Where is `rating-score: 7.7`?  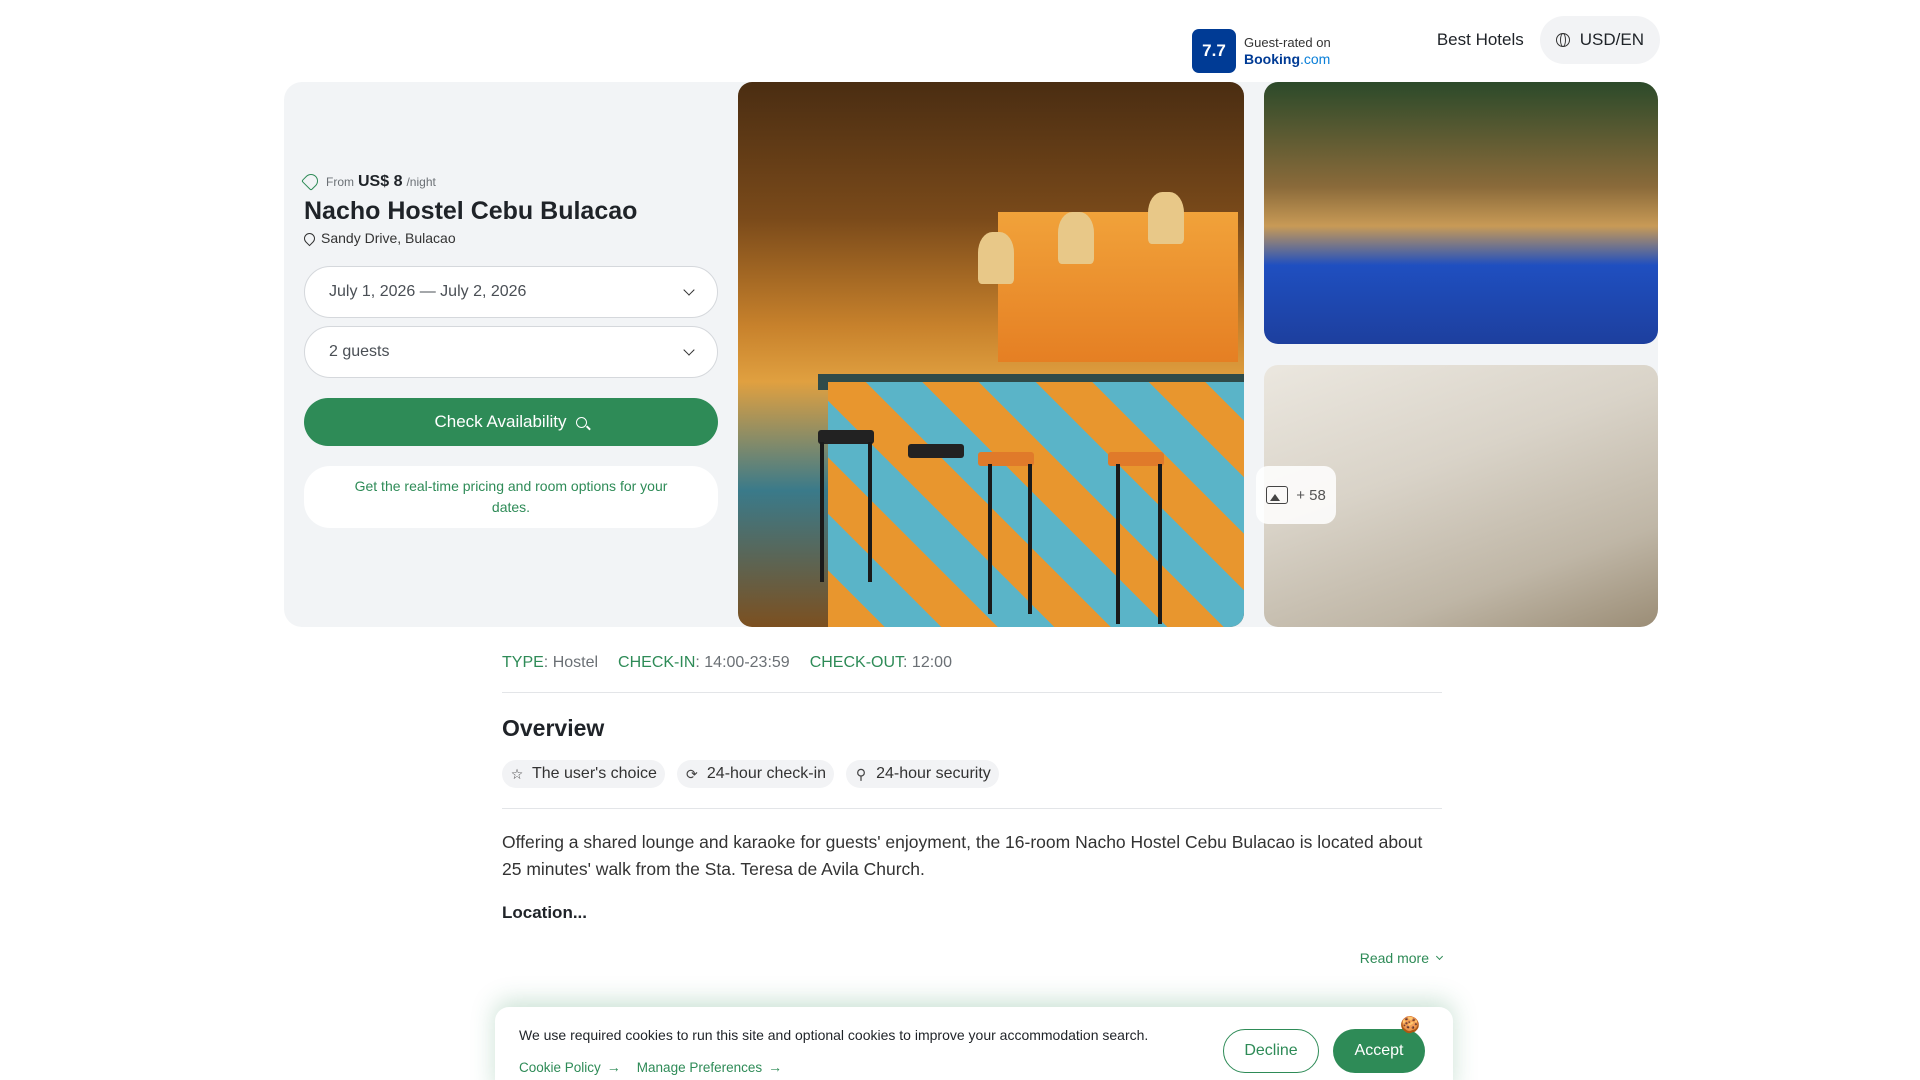
rating-score: 7.7 is located at coordinates (1214, 51).